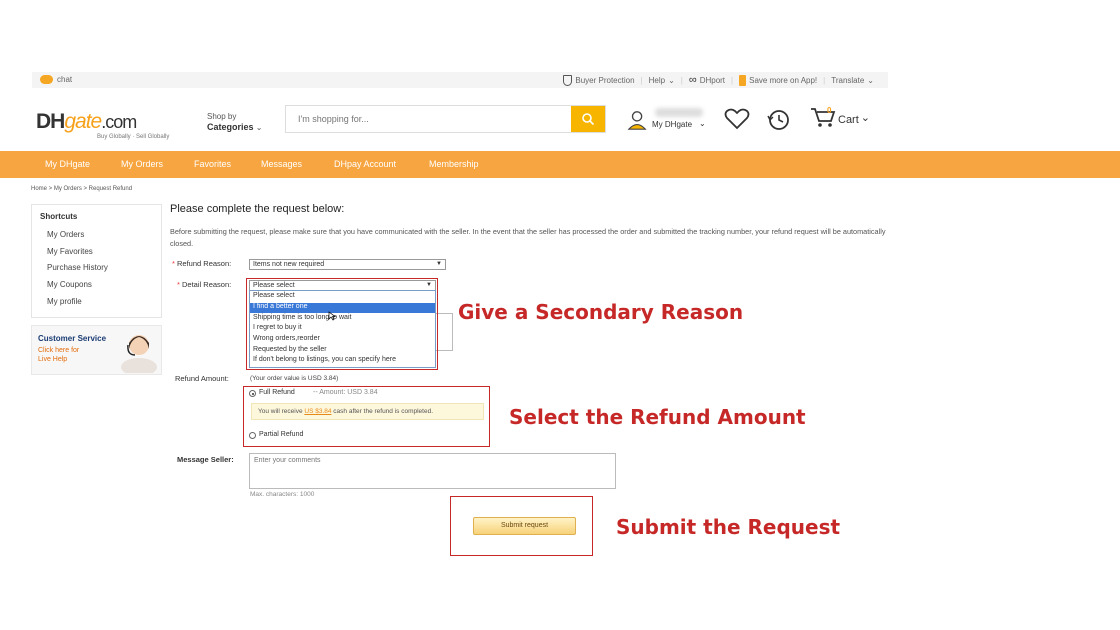 This screenshot has width=1120, height=630. What do you see at coordinates (568, 80) in the screenshot?
I see `shield-icon` at bounding box center [568, 80].